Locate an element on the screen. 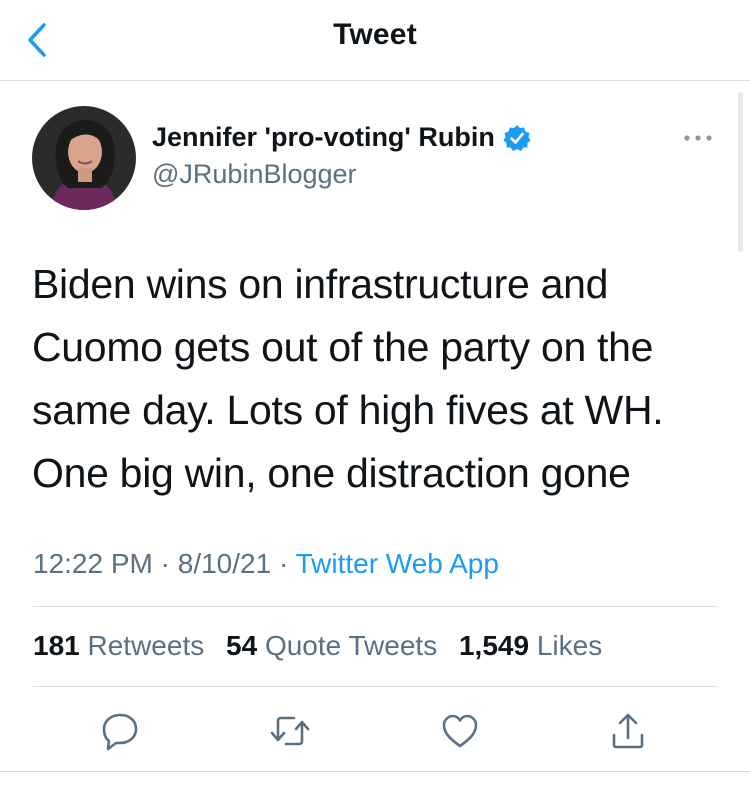  tweet-time: 12:22 PM is located at coordinates (93, 563).